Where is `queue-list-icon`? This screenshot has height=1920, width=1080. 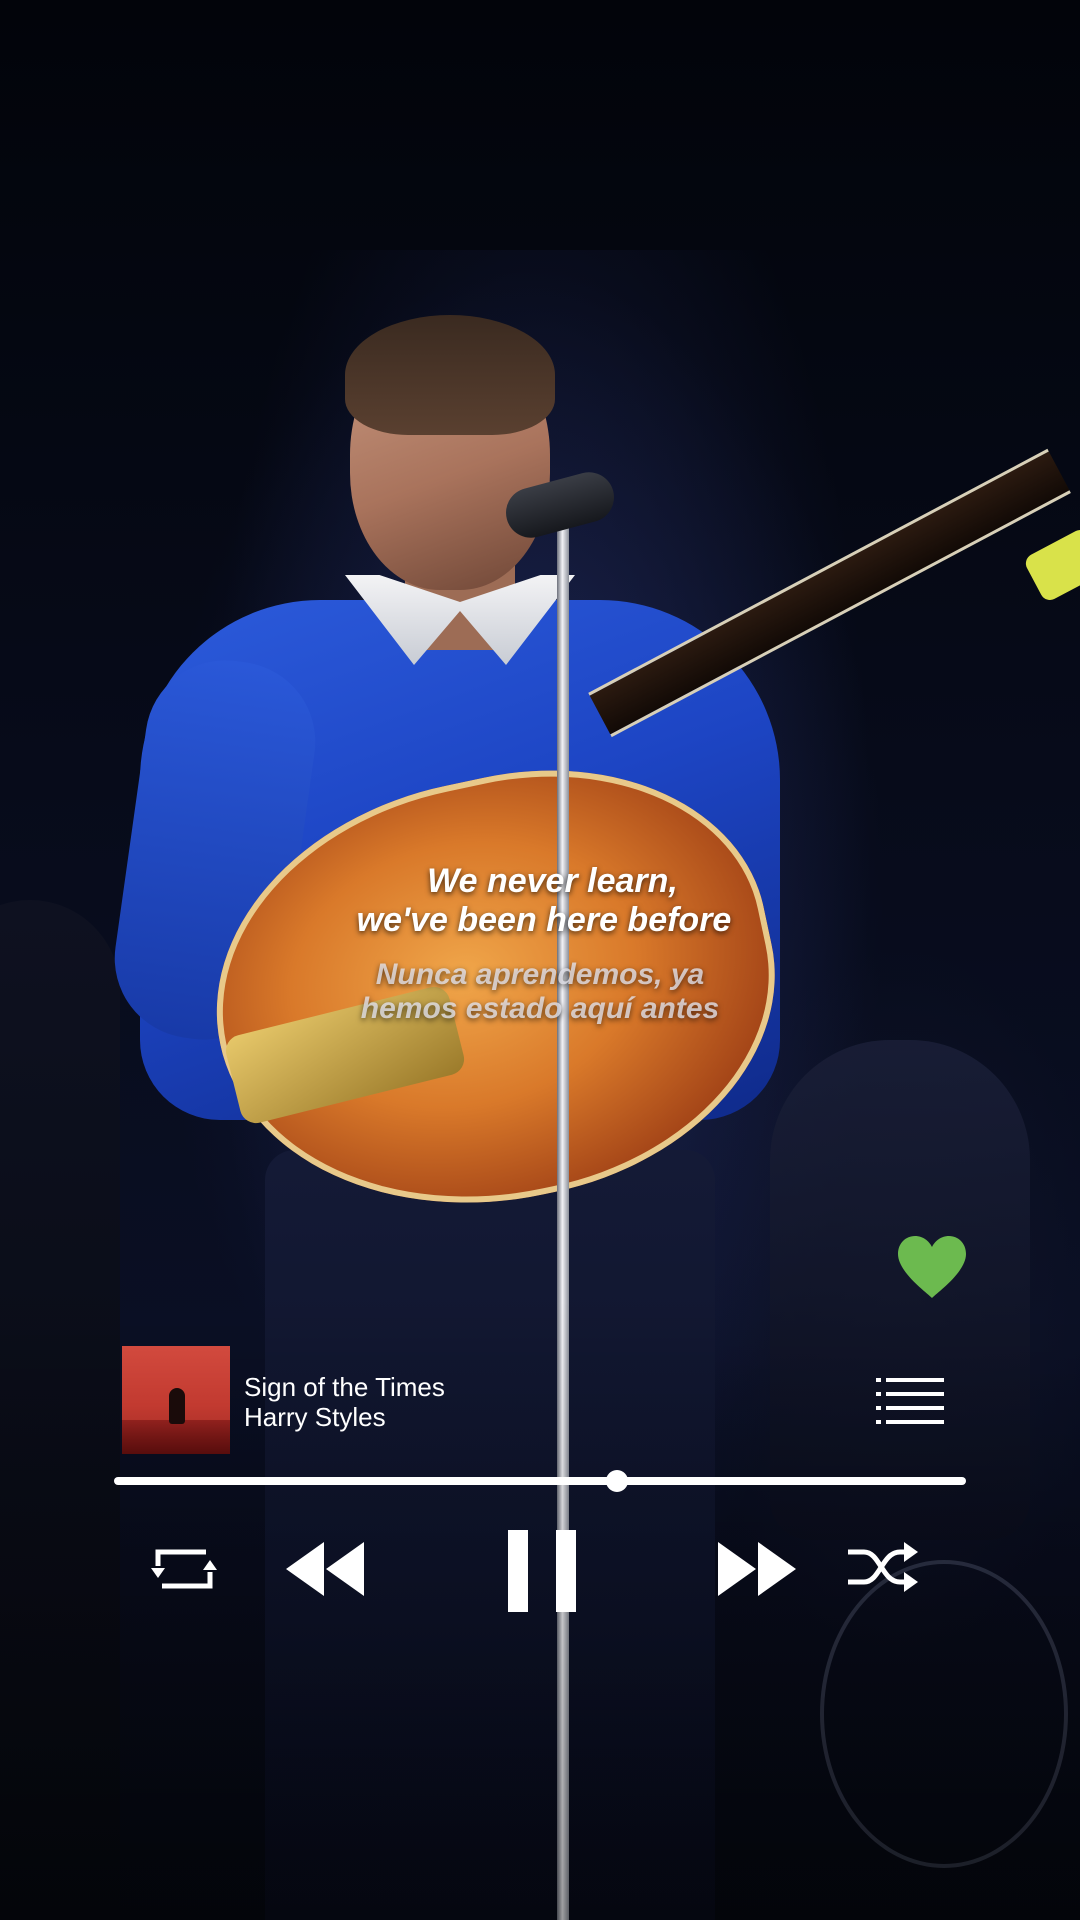 queue-list-icon is located at coordinates (910, 1401).